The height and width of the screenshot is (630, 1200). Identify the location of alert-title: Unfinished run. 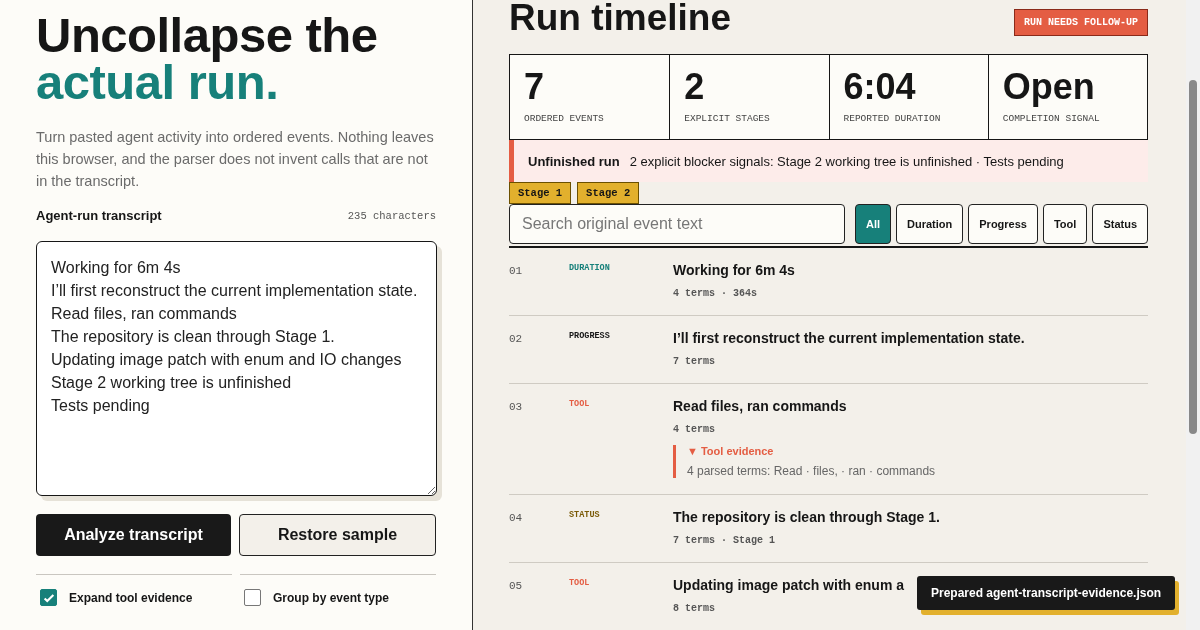
(574, 161).